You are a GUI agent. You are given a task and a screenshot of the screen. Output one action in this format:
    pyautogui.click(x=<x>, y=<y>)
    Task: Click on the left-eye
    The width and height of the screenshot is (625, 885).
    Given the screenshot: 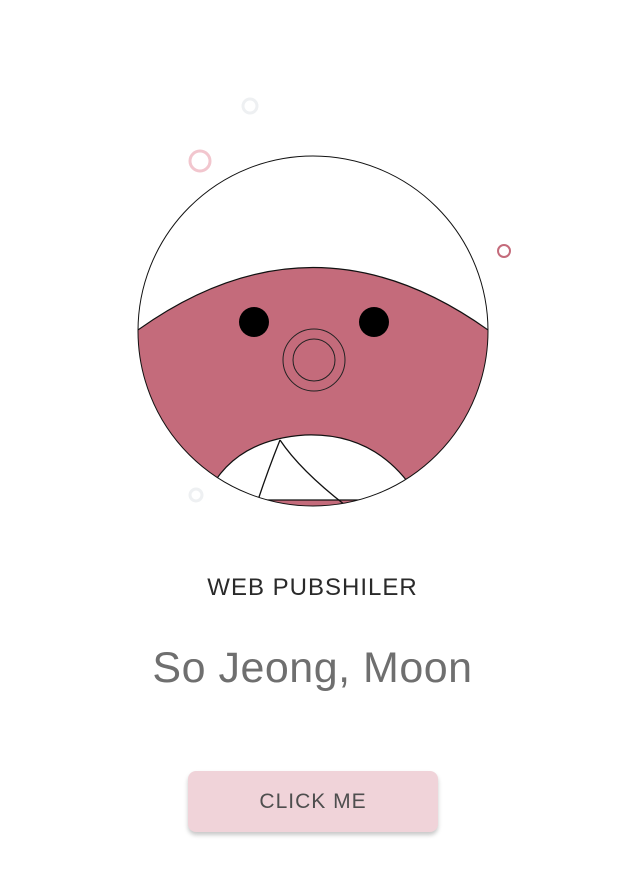 What is the action you would take?
    pyautogui.click(x=254, y=322)
    